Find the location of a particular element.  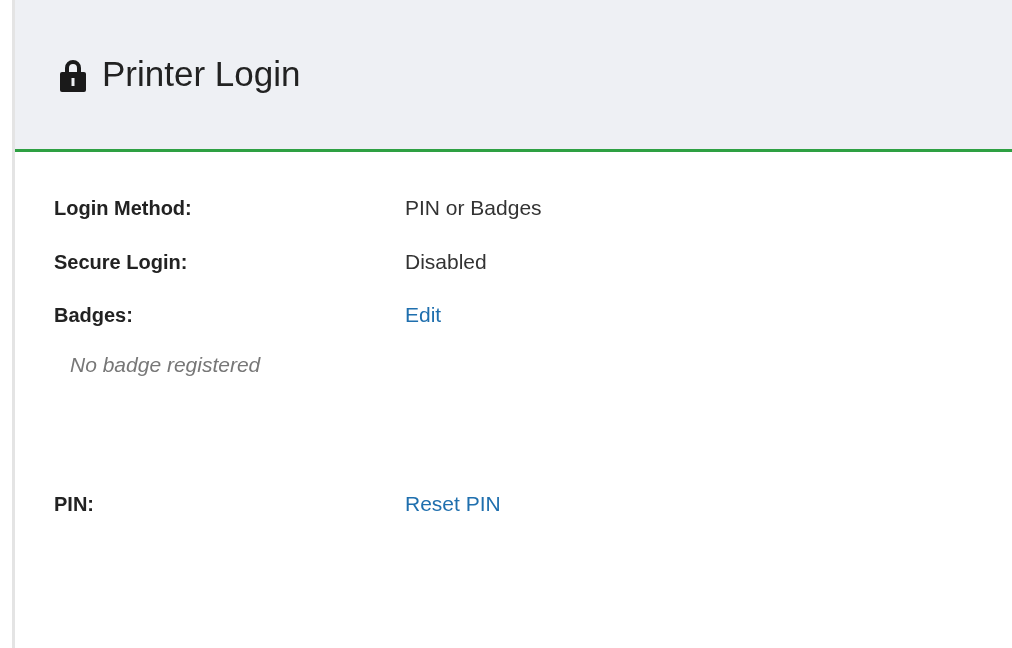

field-link: Edit is located at coordinates (423, 315).